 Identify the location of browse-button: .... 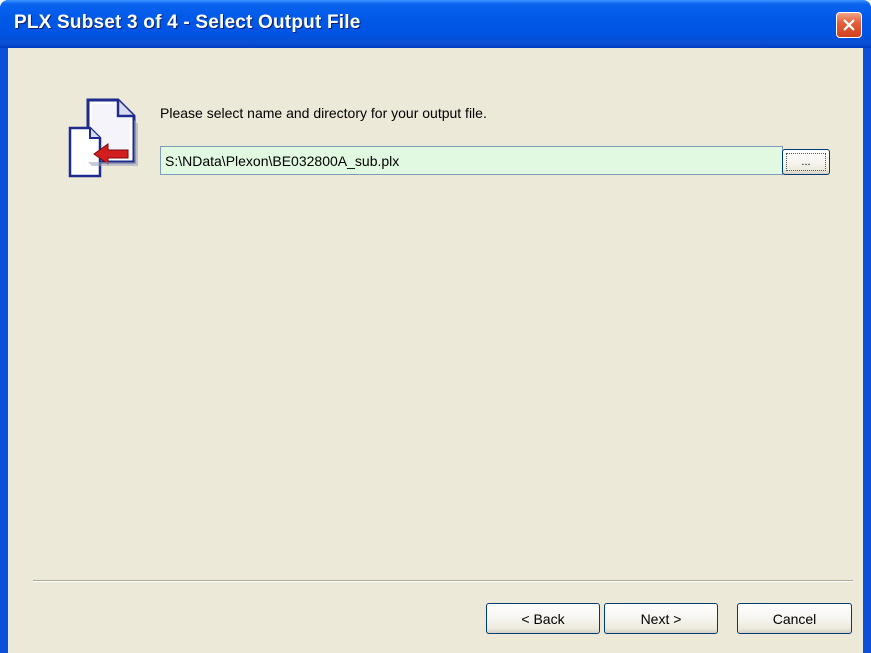
(806, 162).